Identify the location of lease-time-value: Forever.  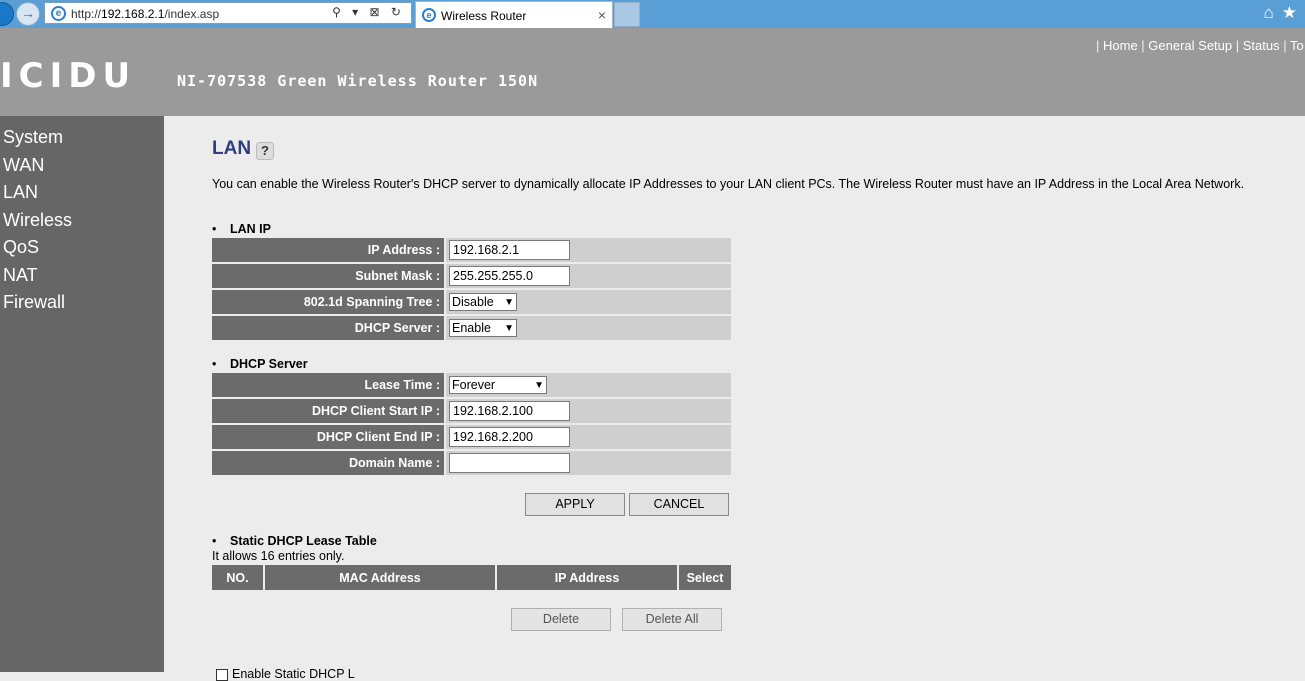
(474, 385).